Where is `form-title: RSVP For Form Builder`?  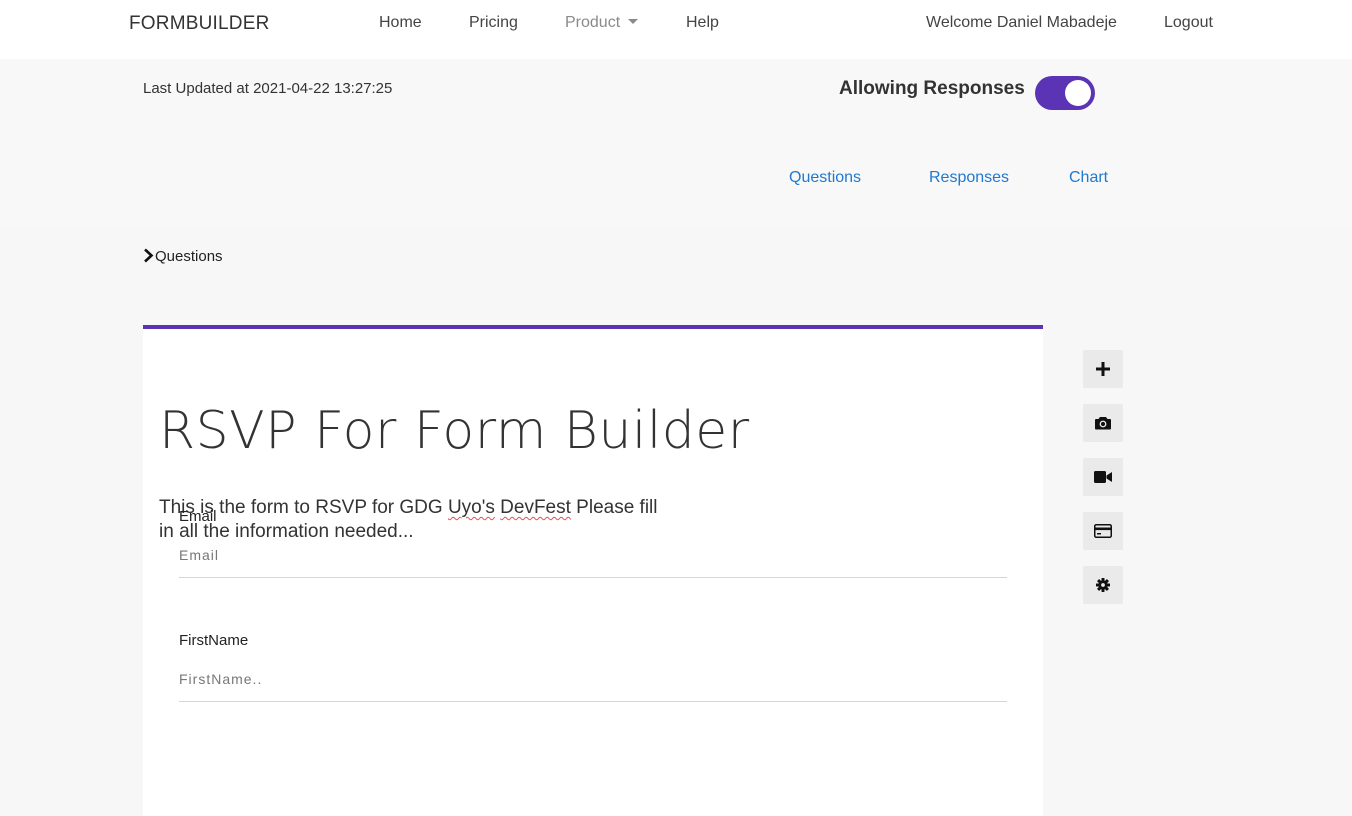 form-title: RSVP For Form Builder is located at coordinates (454, 431).